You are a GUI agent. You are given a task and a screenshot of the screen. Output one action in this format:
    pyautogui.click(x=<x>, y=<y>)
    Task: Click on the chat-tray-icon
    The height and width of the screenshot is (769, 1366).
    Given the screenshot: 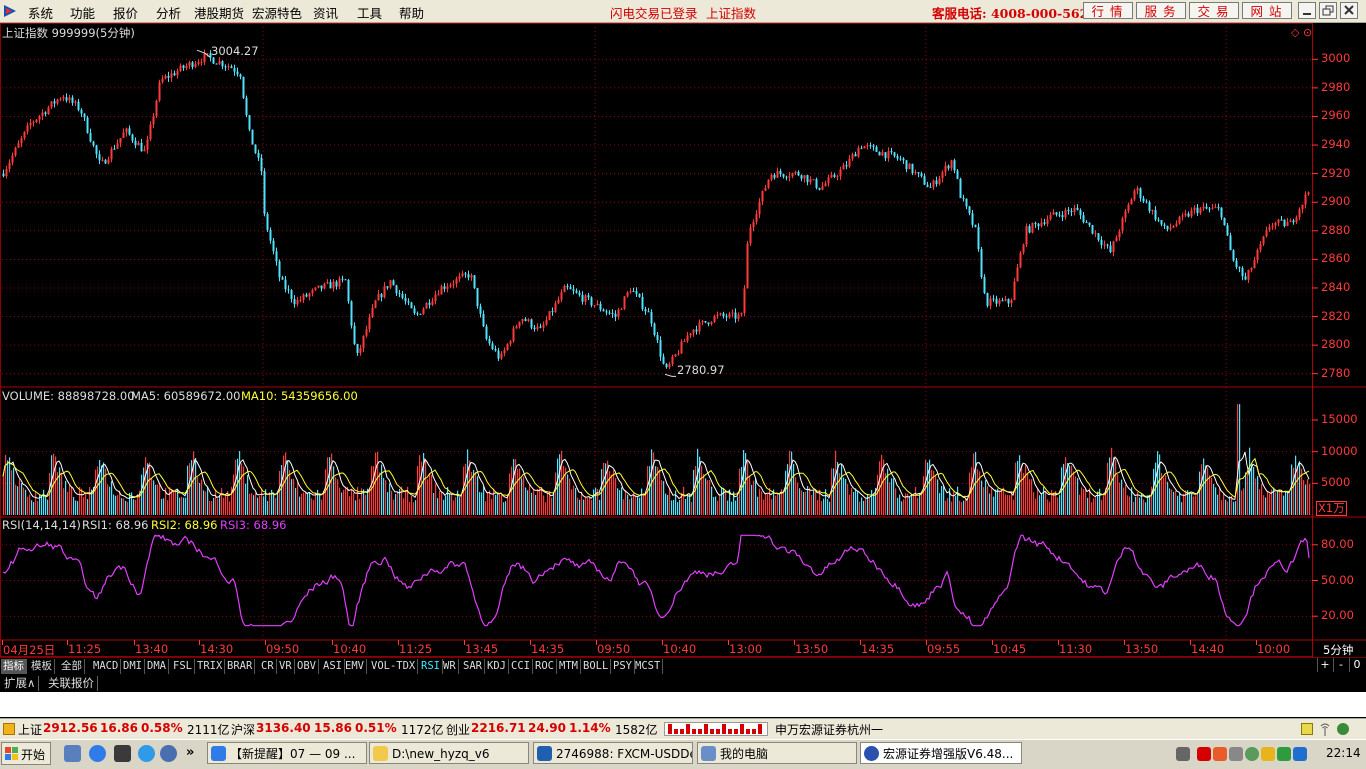 What is the action you would take?
    pyautogui.click(x=1268, y=754)
    